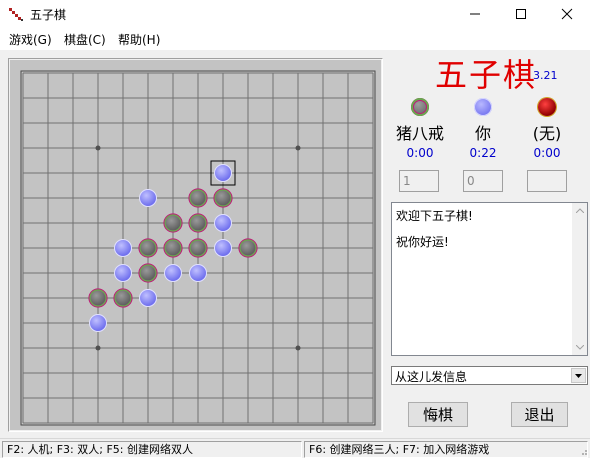  I want to click on scroll-up-button, so click(579, 210).